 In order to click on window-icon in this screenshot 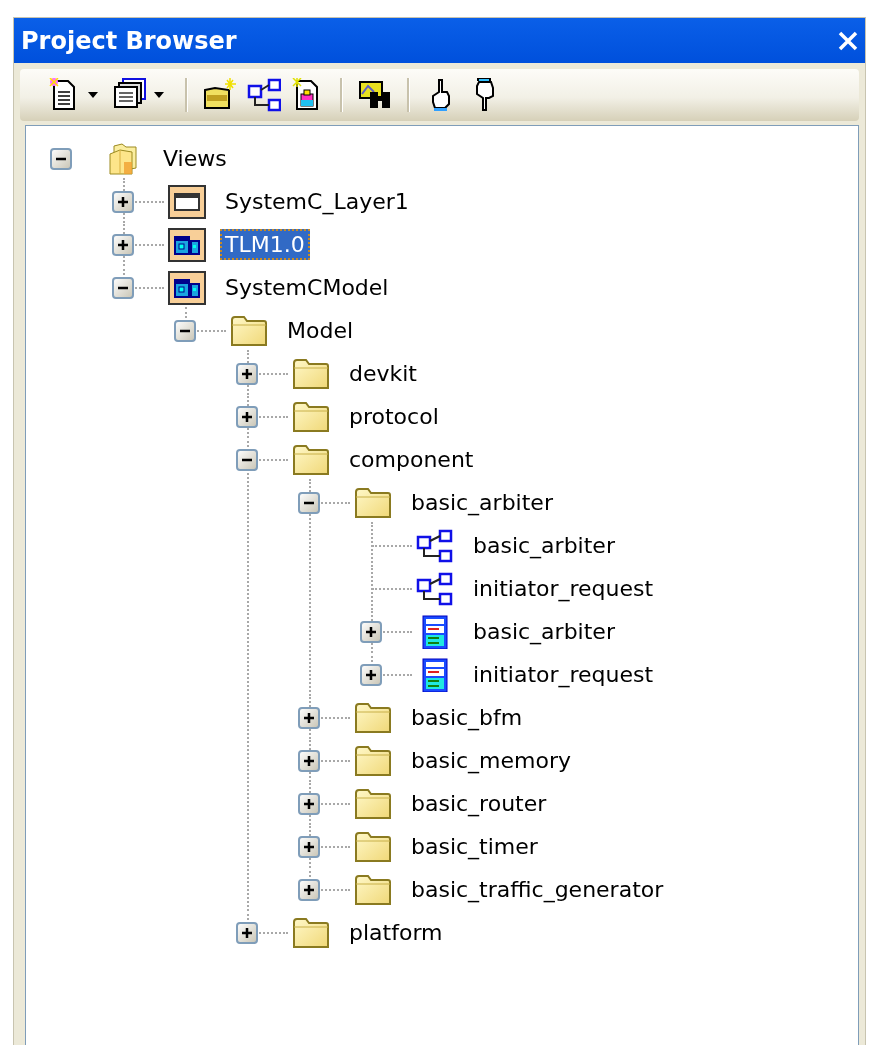, I will do `click(187, 201)`.